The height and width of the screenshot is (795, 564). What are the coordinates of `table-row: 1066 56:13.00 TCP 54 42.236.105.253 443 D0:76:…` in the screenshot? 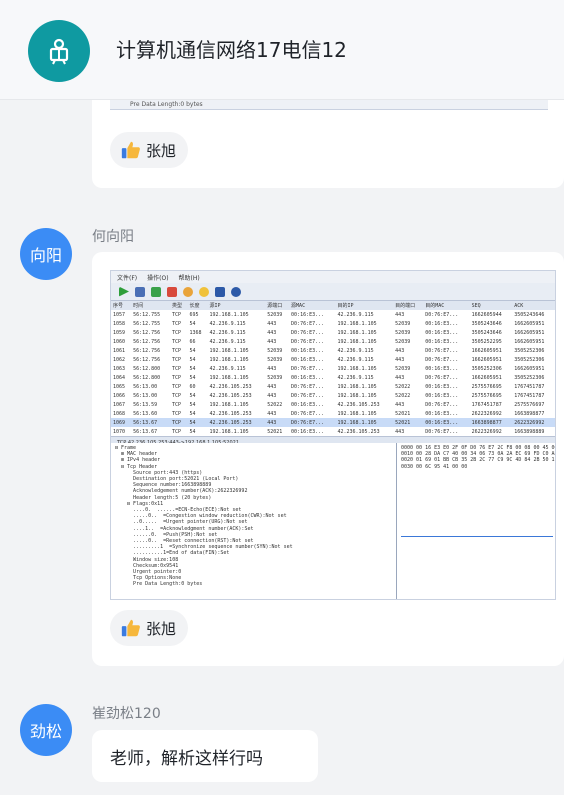 It's located at (333, 395).